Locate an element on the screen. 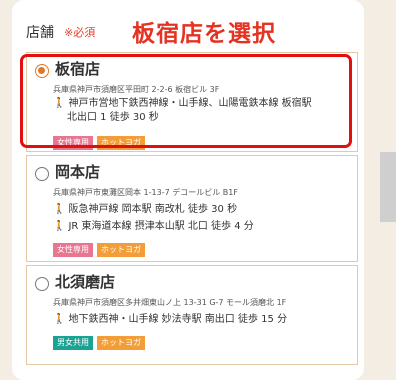  access-line: 阪急神戸線 岡本駅 南改札 徒歩 30 秒 is located at coordinates (153, 209).